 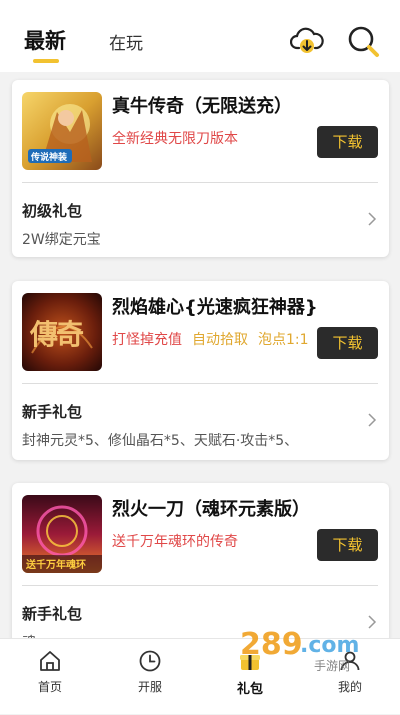 What do you see at coordinates (61, 240) in the screenshot?
I see `gift-content: 2W绑定元宝` at bounding box center [61, 240].